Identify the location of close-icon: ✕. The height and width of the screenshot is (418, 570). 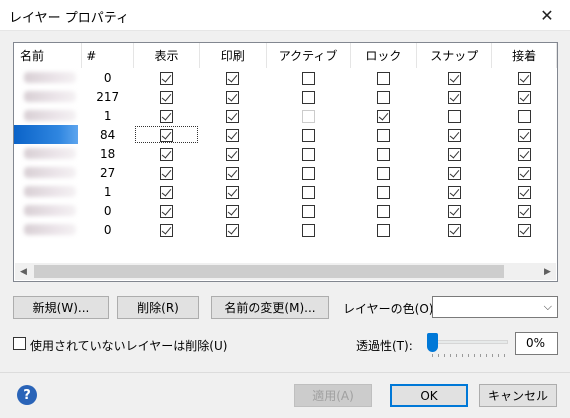
(547, 15).